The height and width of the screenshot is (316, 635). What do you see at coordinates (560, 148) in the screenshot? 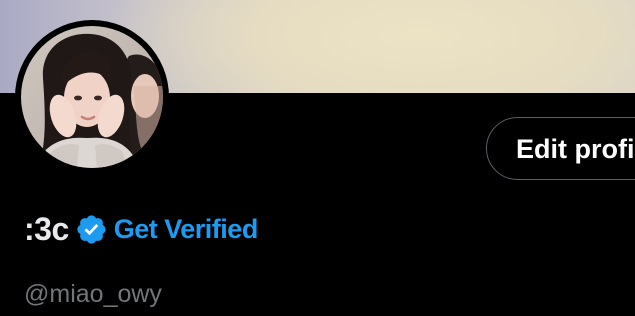
I see `edit-profile-button: Edit profile` at bounding box center [560, 148].